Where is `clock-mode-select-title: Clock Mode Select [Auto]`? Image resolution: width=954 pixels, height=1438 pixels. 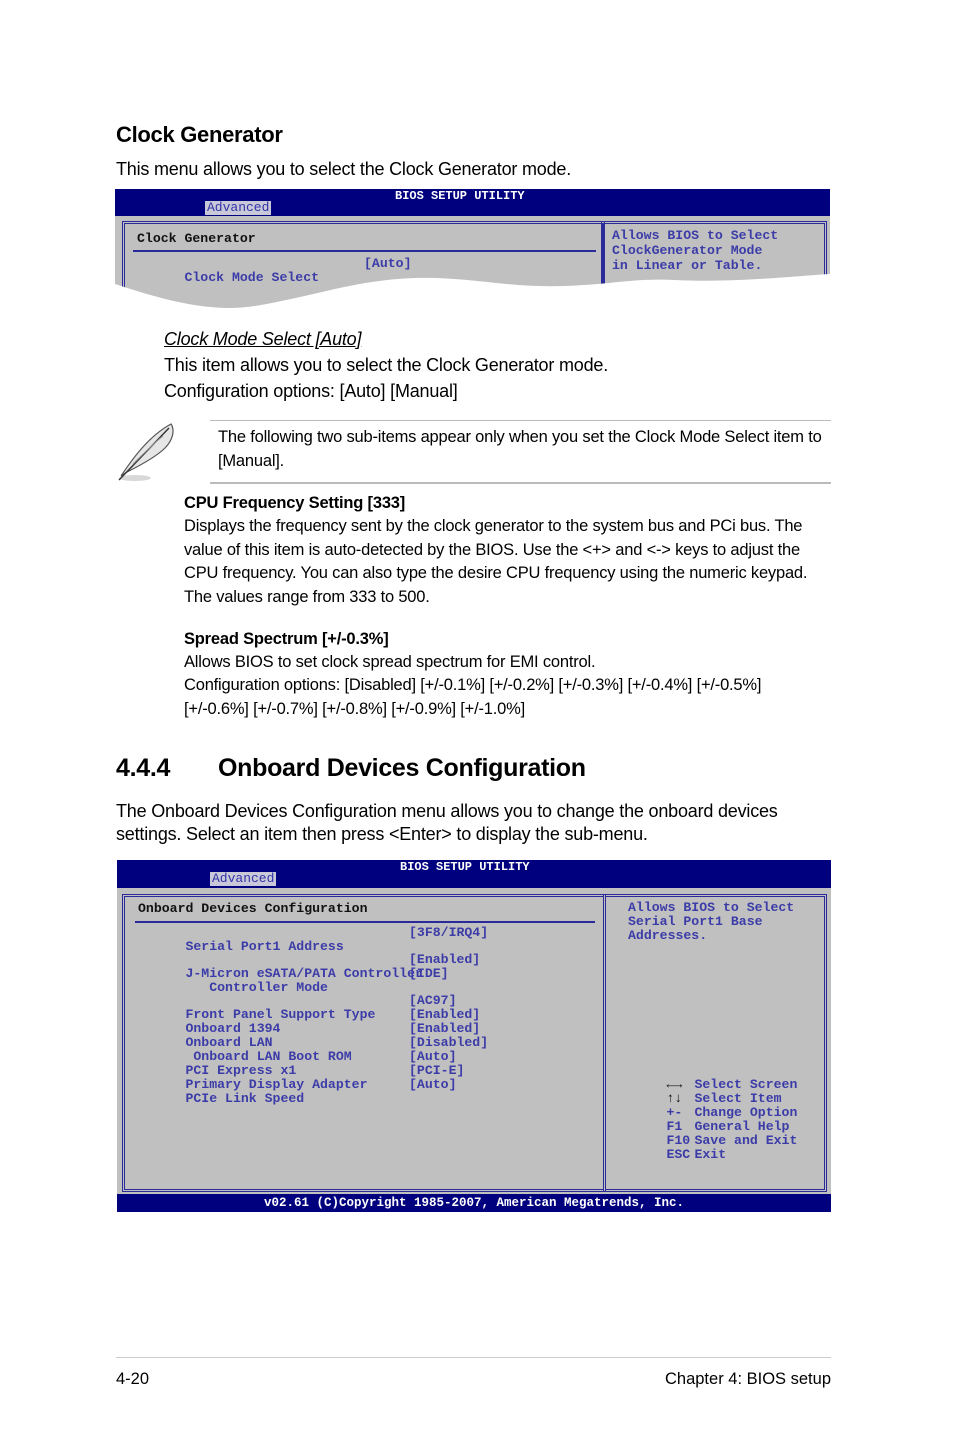
clock-mode-select-title: Clock Mode Select [Auto] is located at coordinates (263, 339).